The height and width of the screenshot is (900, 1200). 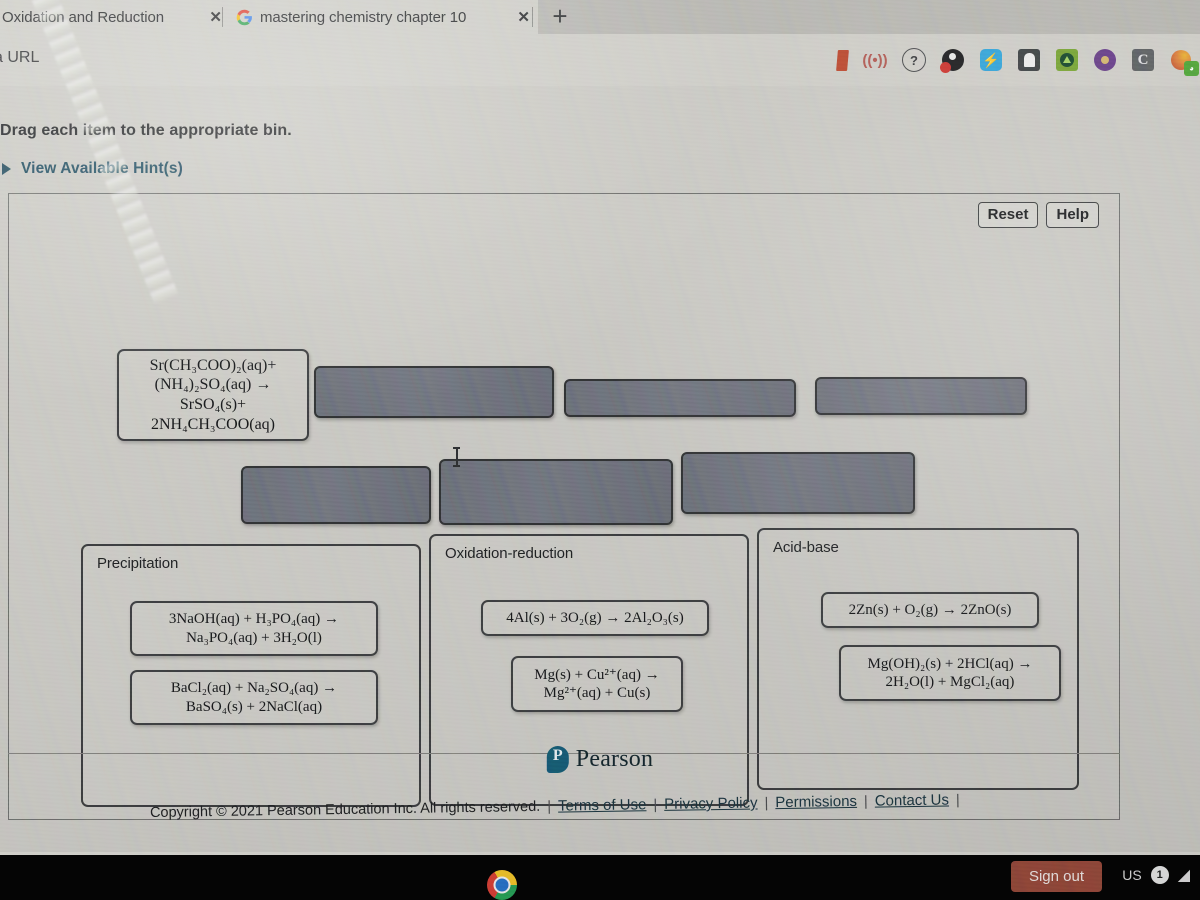 I want to click on google-g-icon, so click(x=244, y=17).